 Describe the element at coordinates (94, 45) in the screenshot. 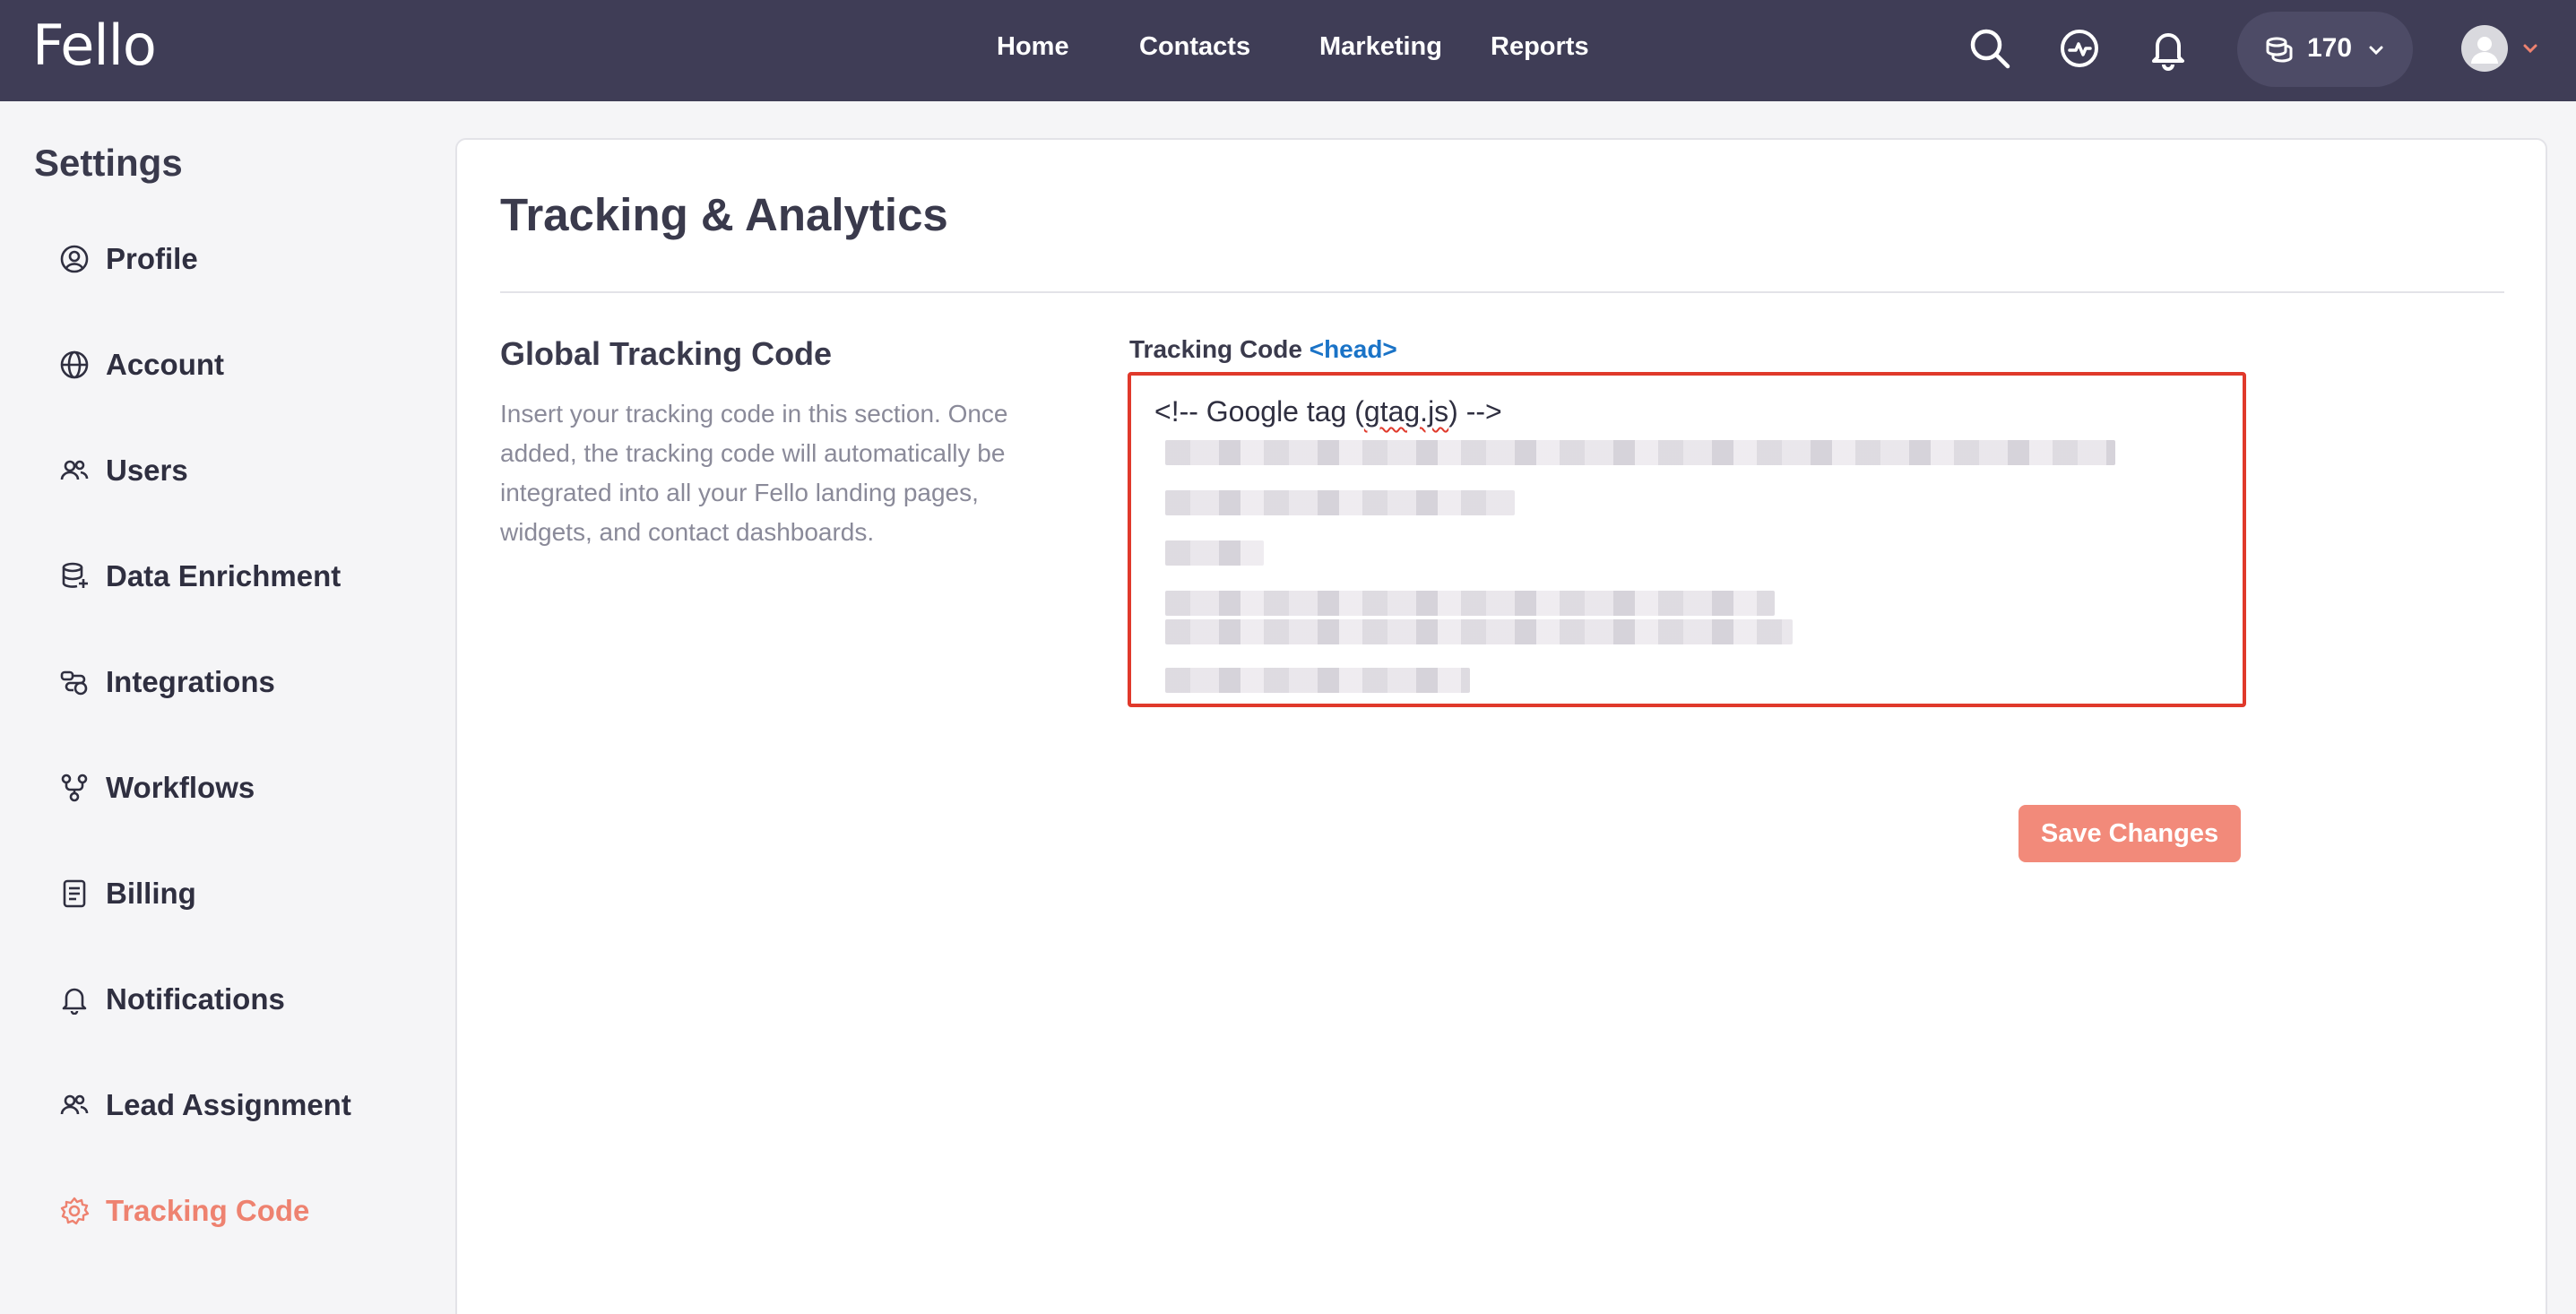

I see `fello-logo: Fello` at that location.